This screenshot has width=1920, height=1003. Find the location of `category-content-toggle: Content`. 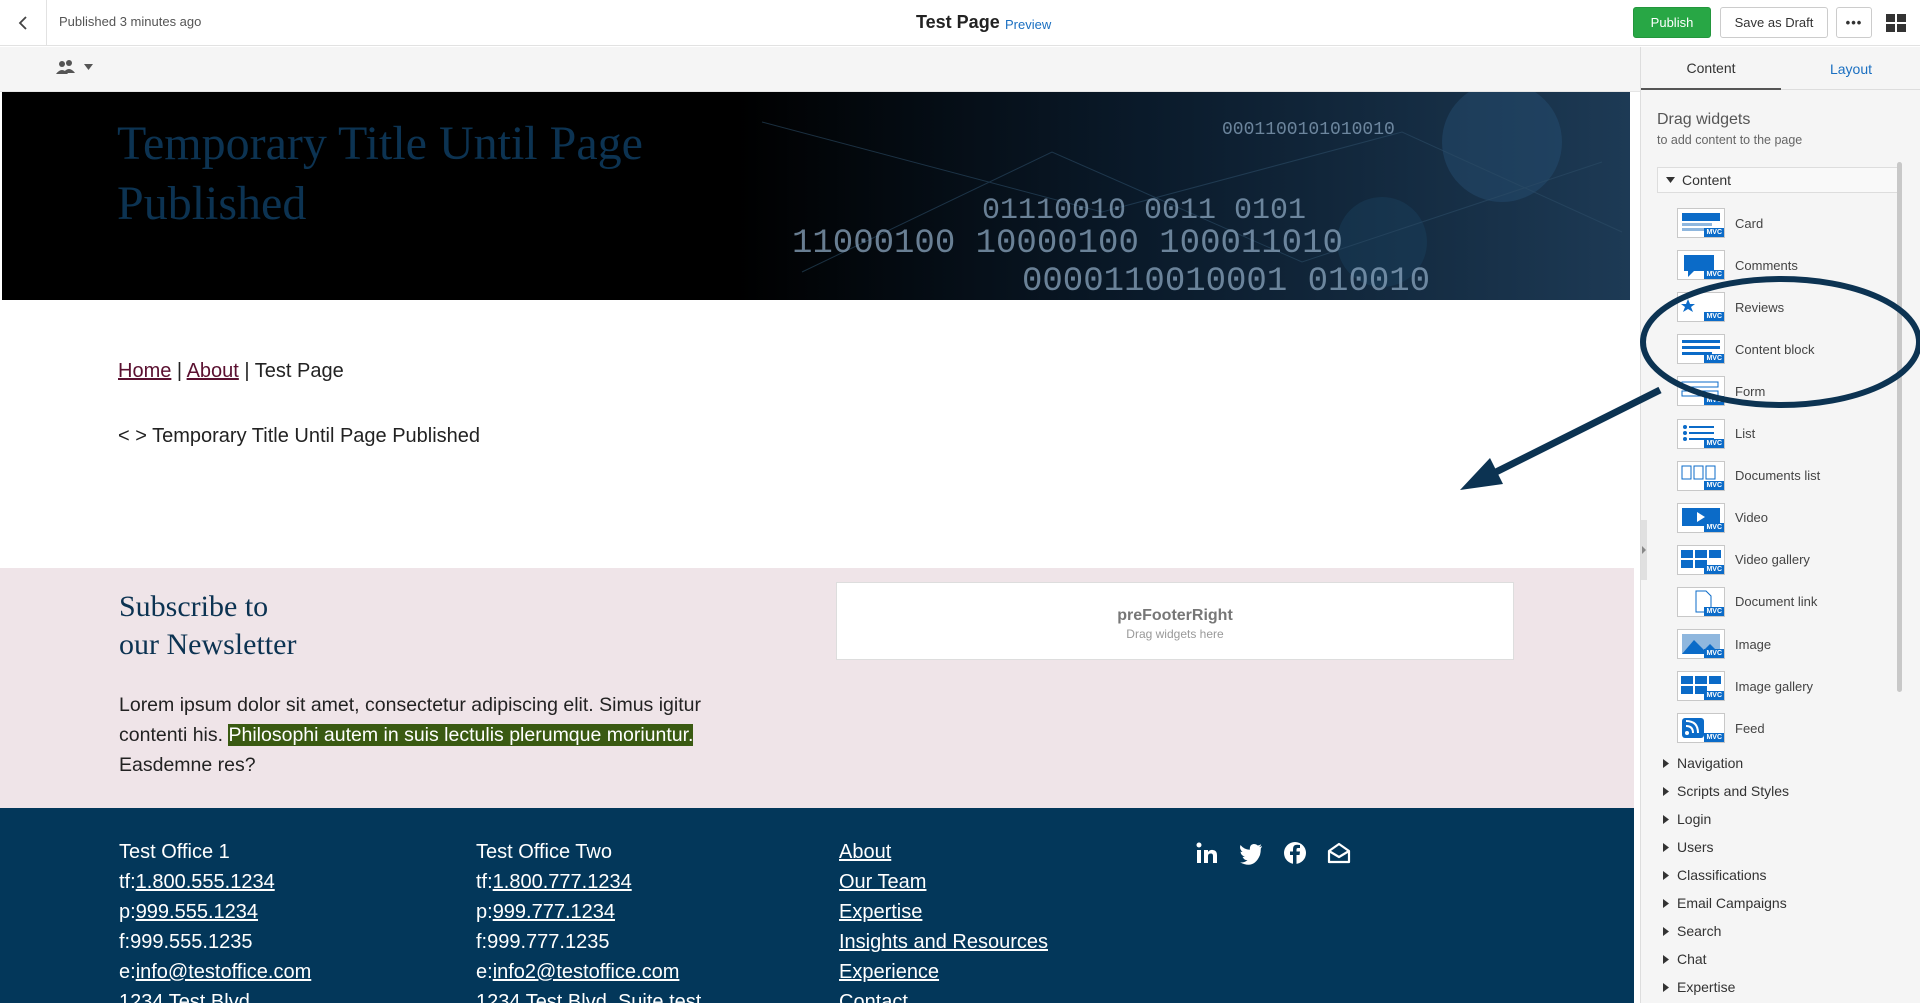

category-content-toggle: Content is located at coordinates (1779, 180).